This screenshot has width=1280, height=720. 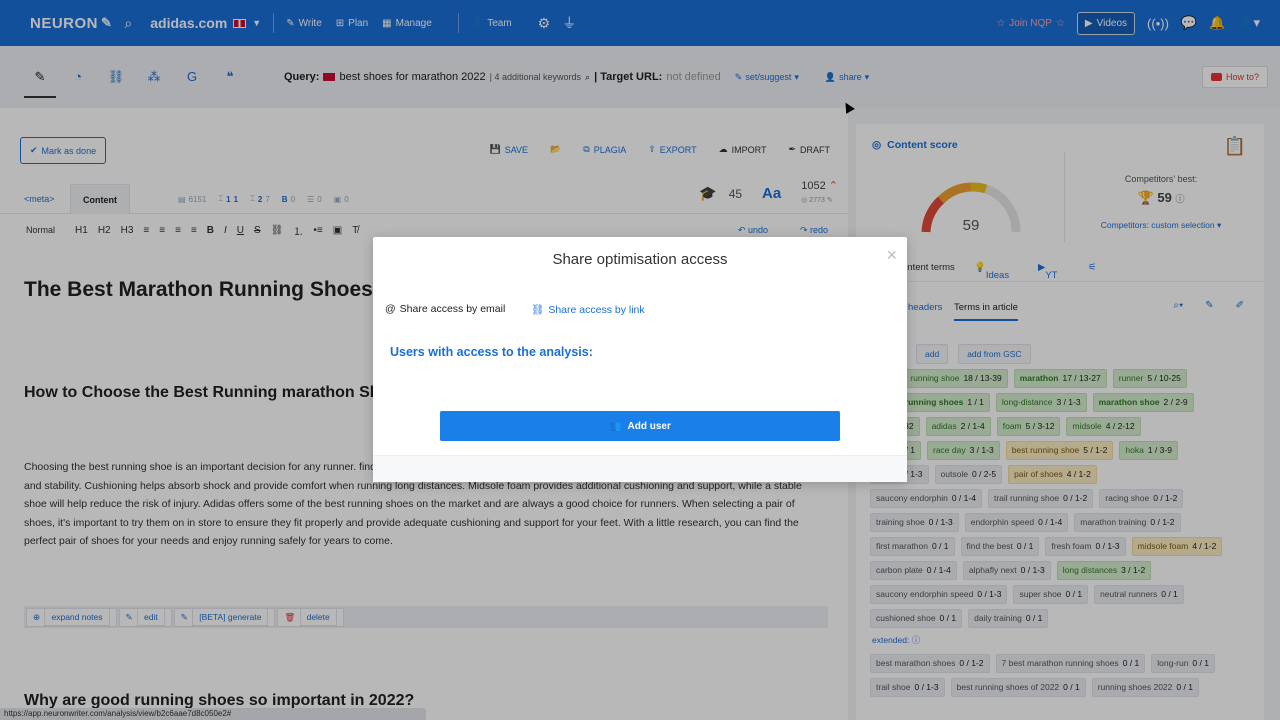 I want to click on link-icon: ⛓, so click(x=538, y=310).